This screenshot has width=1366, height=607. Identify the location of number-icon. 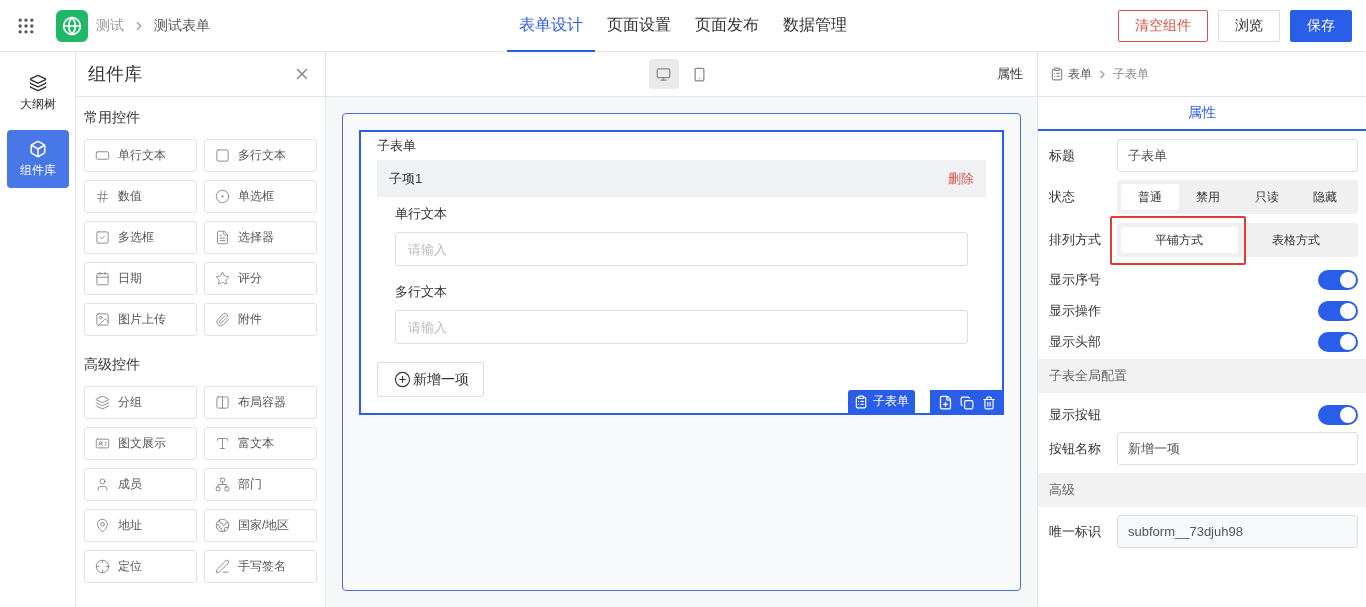
(102, 196).